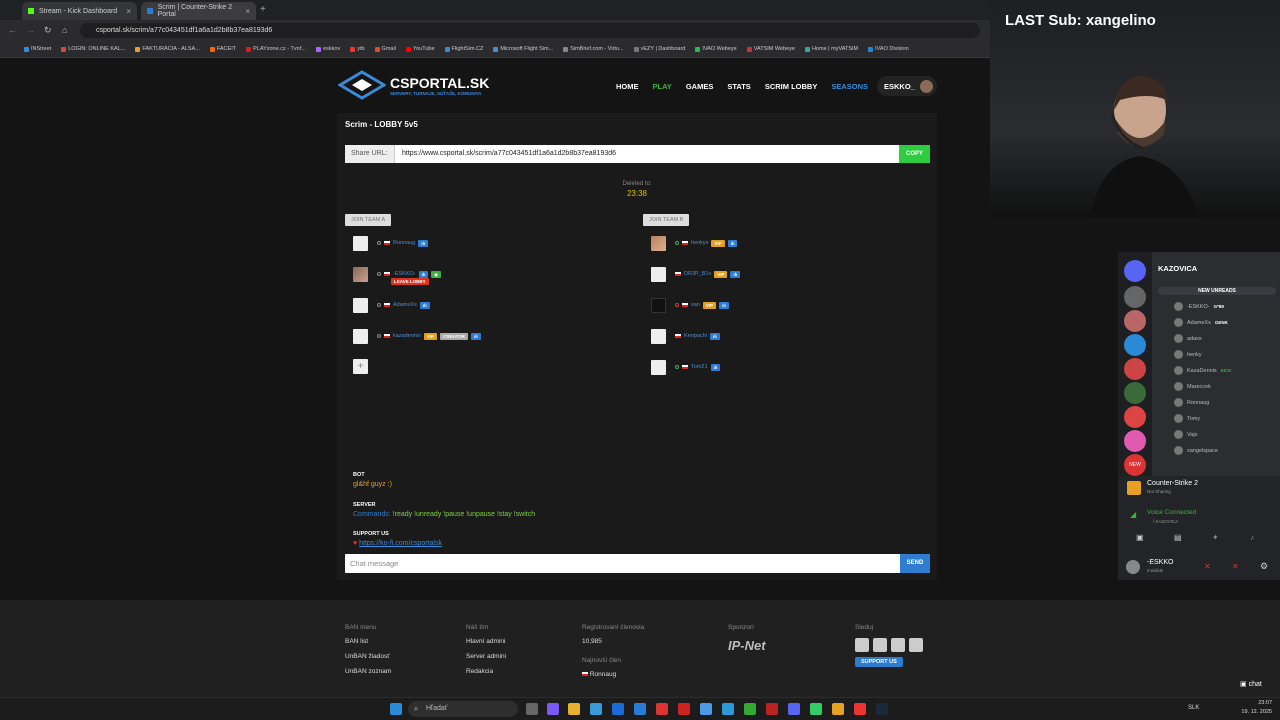  Describe the element at coordinates (898, 645) in the screenshot. I see `twitch-icon` at that location.